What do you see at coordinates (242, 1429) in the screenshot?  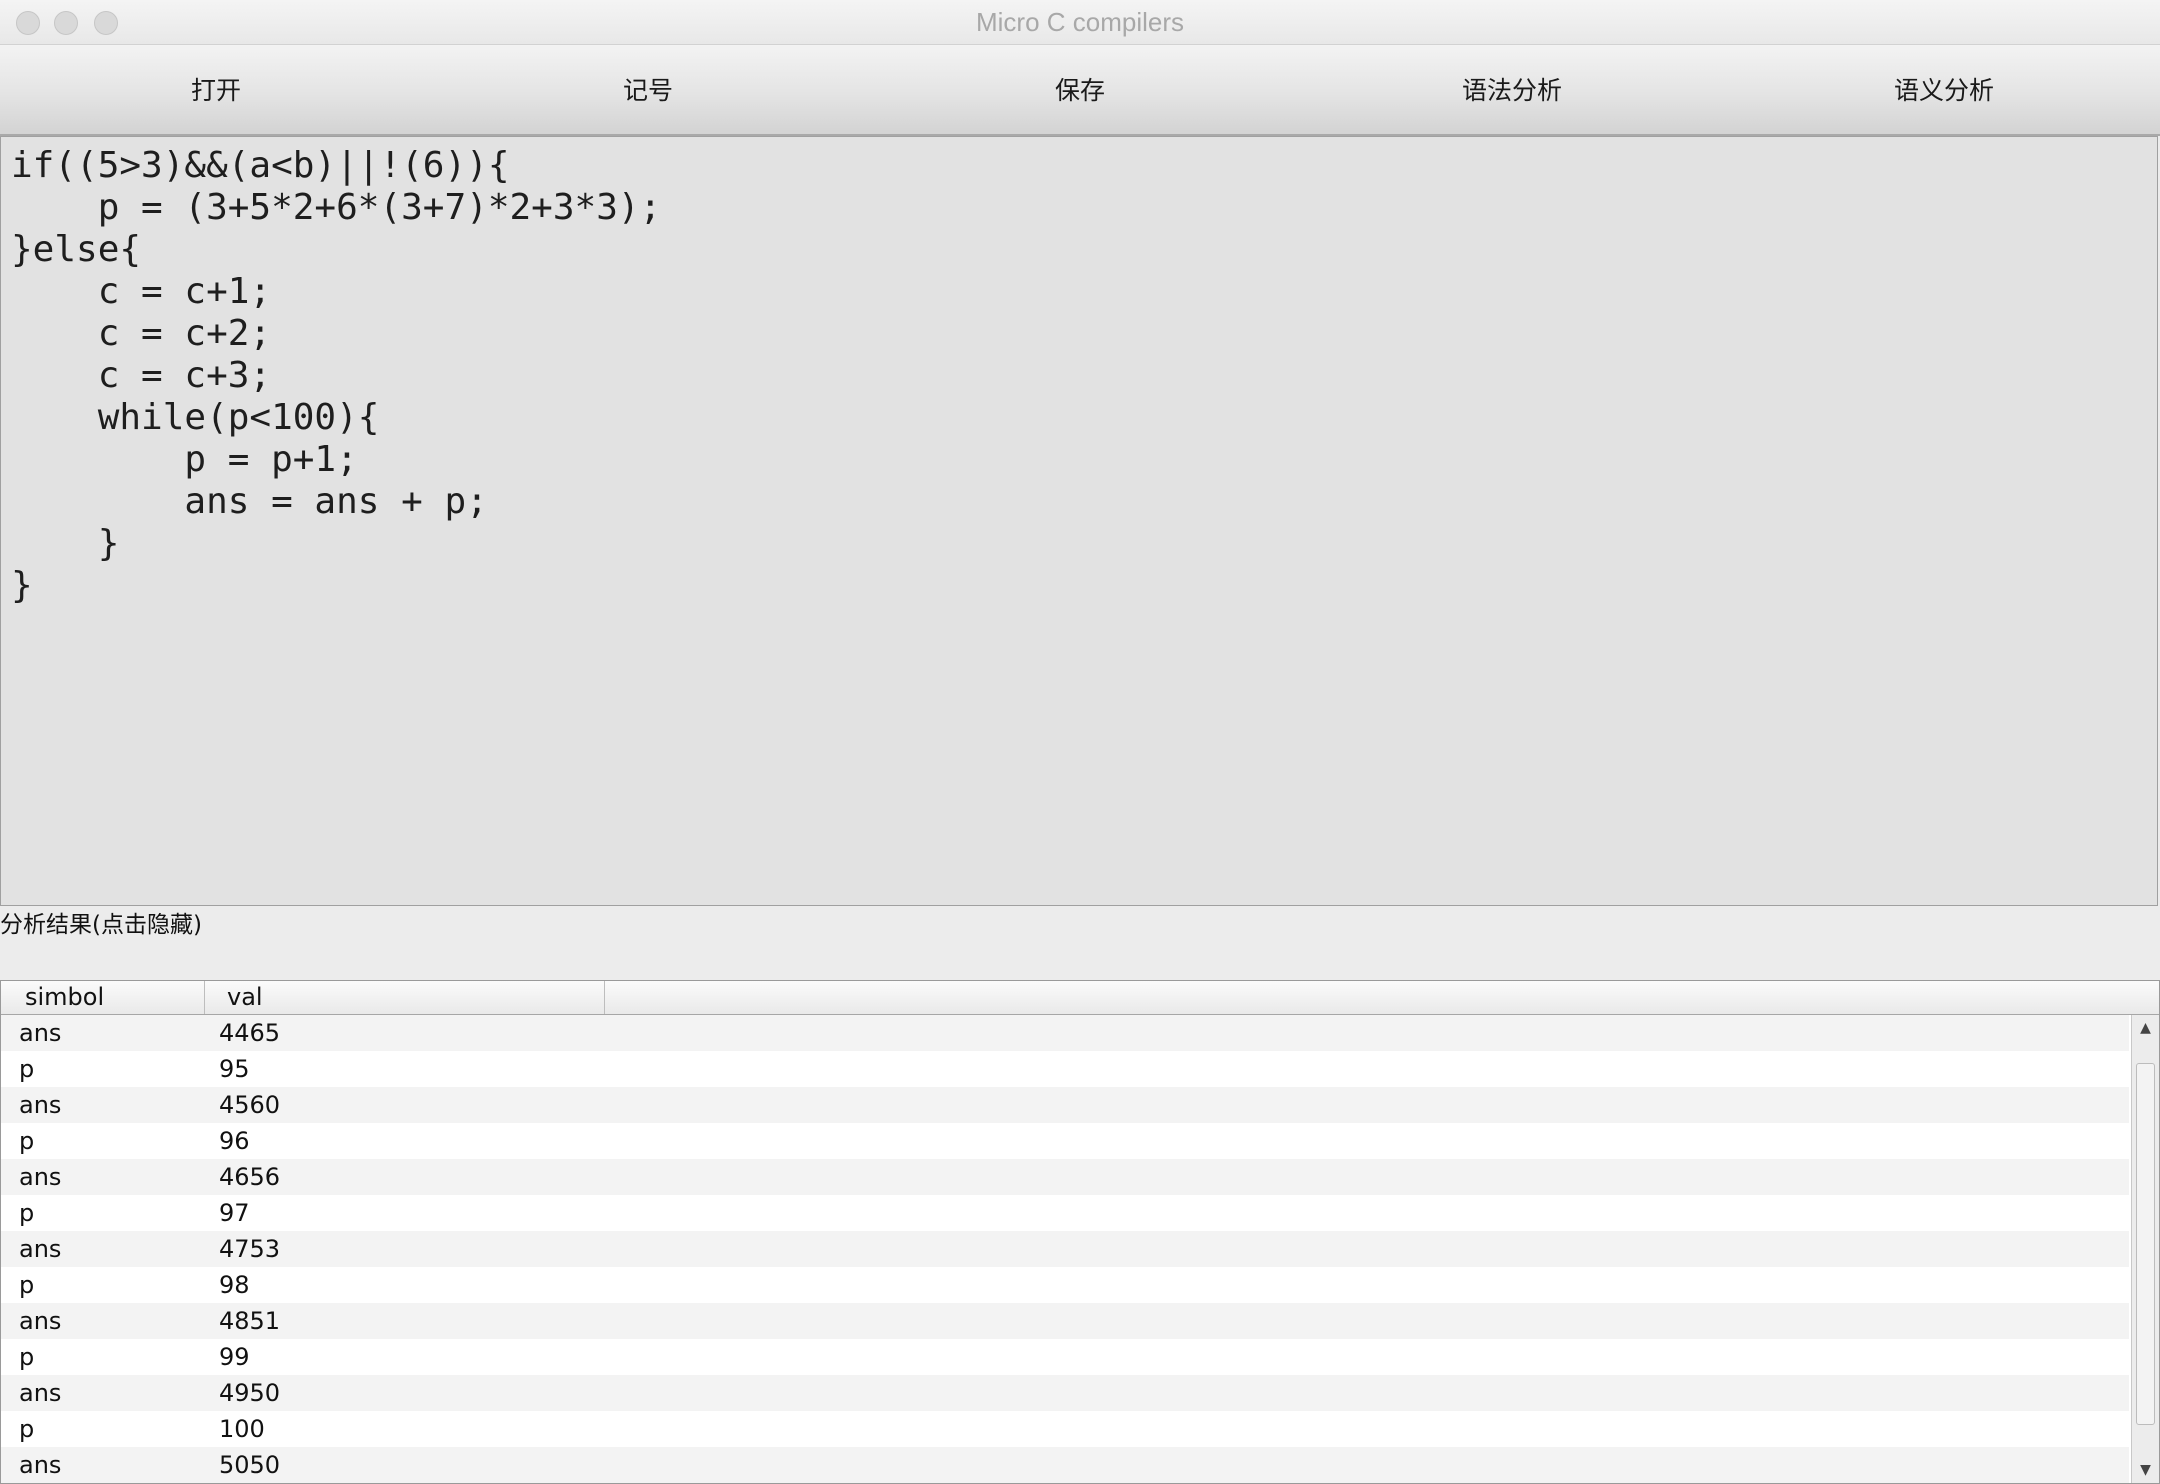 I see `cell-val: 100` at bounding box center [242, 1429].